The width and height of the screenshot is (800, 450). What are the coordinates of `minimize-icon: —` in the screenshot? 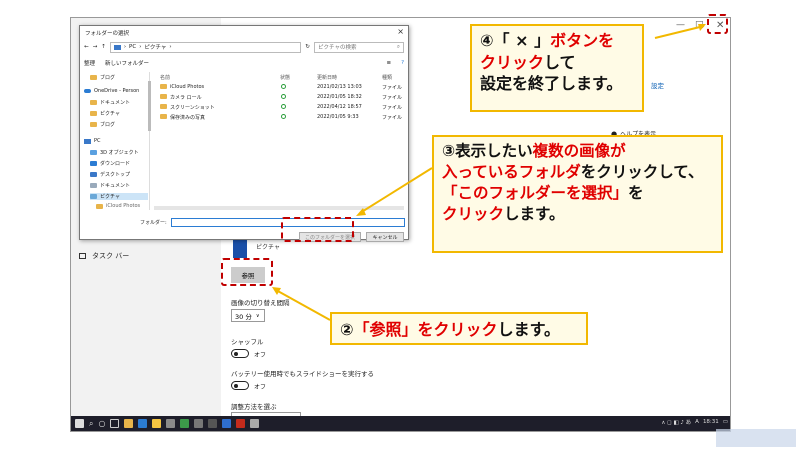 It's located at (680, 25).